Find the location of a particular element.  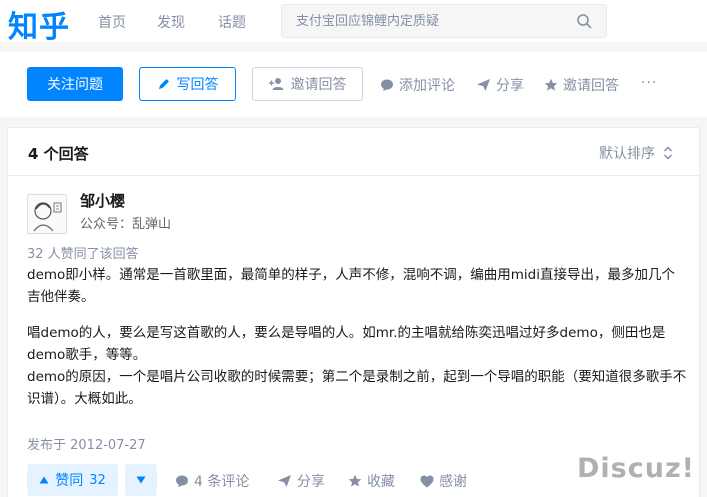

nav-topics: 话题 is located at coordinates (232, 22).